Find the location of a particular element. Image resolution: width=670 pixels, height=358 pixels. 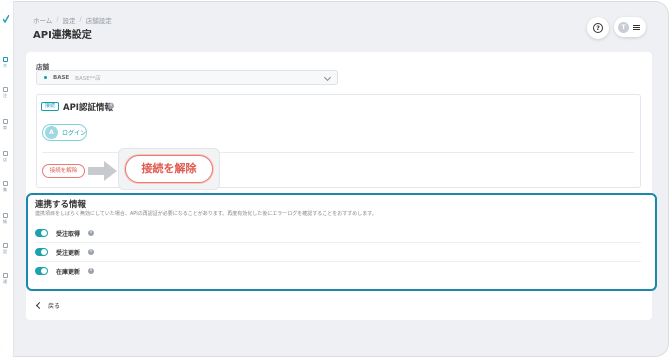

sidebar-item-ledger: 帳 is located at coordinates (7, 218).